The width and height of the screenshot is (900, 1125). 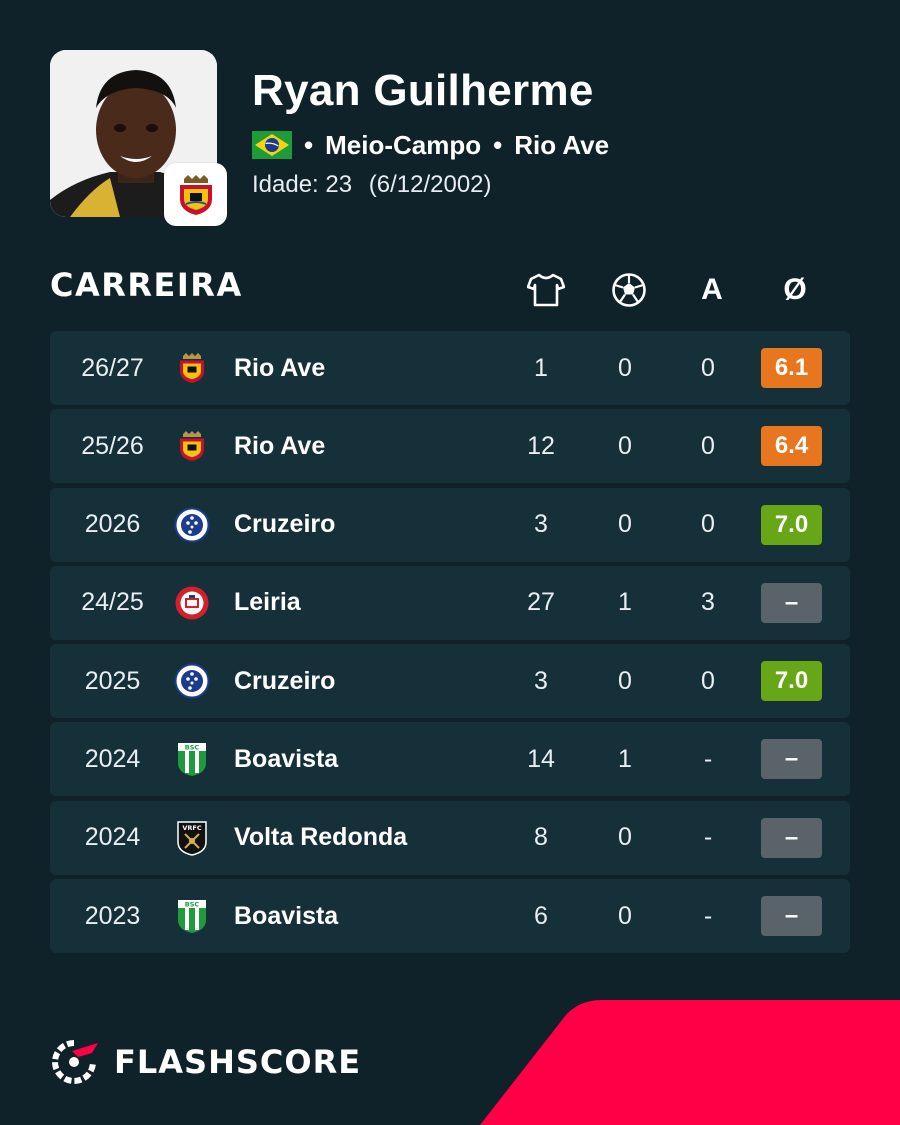 I want to click on appearances-value: 12, so click(x=541, y=445).